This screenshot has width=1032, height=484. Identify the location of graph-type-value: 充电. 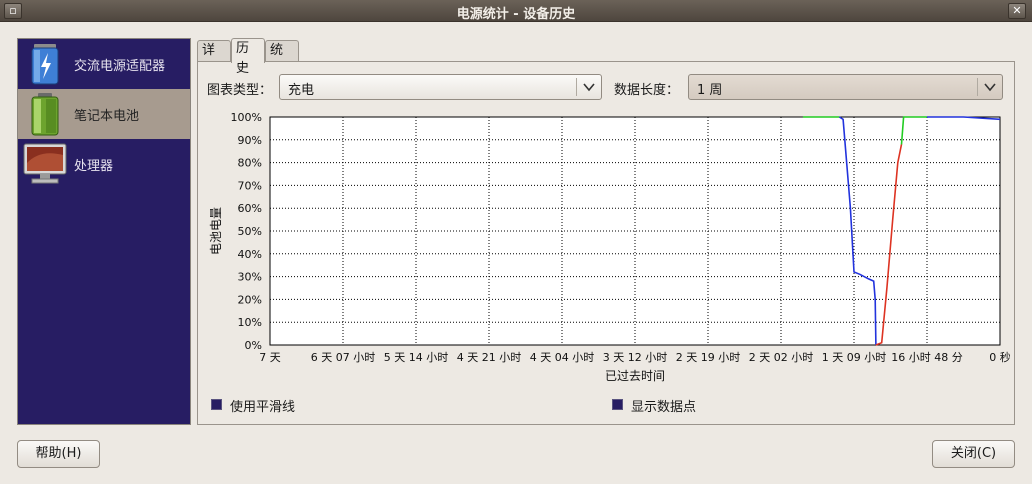
(301, 90).